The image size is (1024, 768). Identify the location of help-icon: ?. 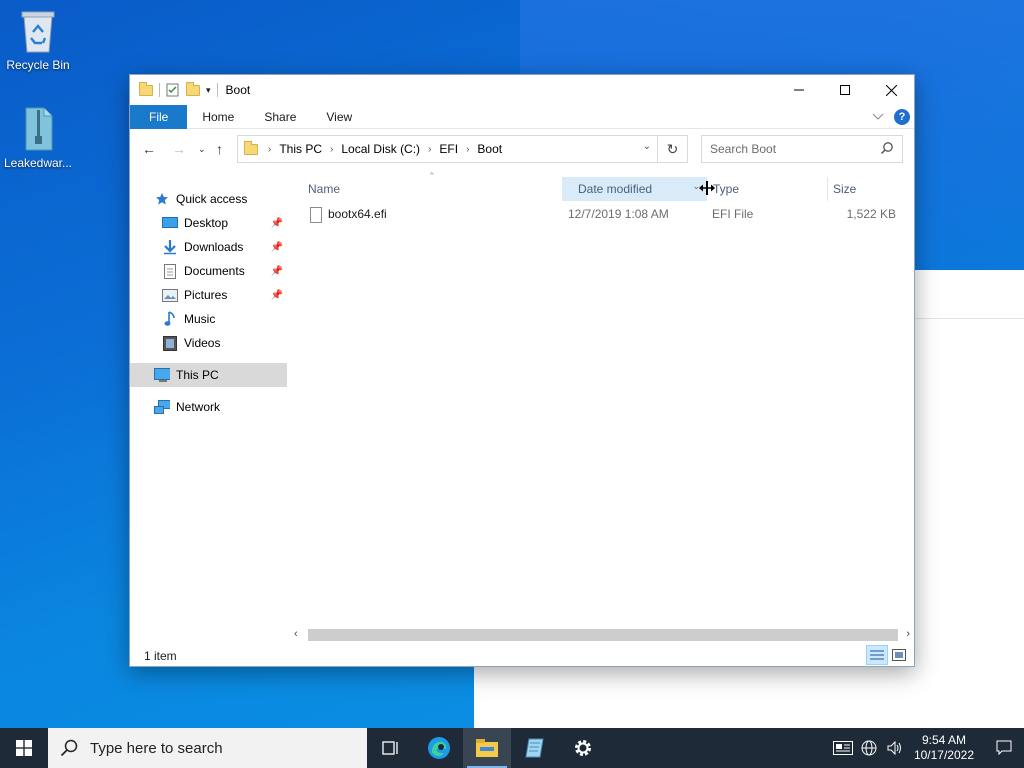
(902, 117).